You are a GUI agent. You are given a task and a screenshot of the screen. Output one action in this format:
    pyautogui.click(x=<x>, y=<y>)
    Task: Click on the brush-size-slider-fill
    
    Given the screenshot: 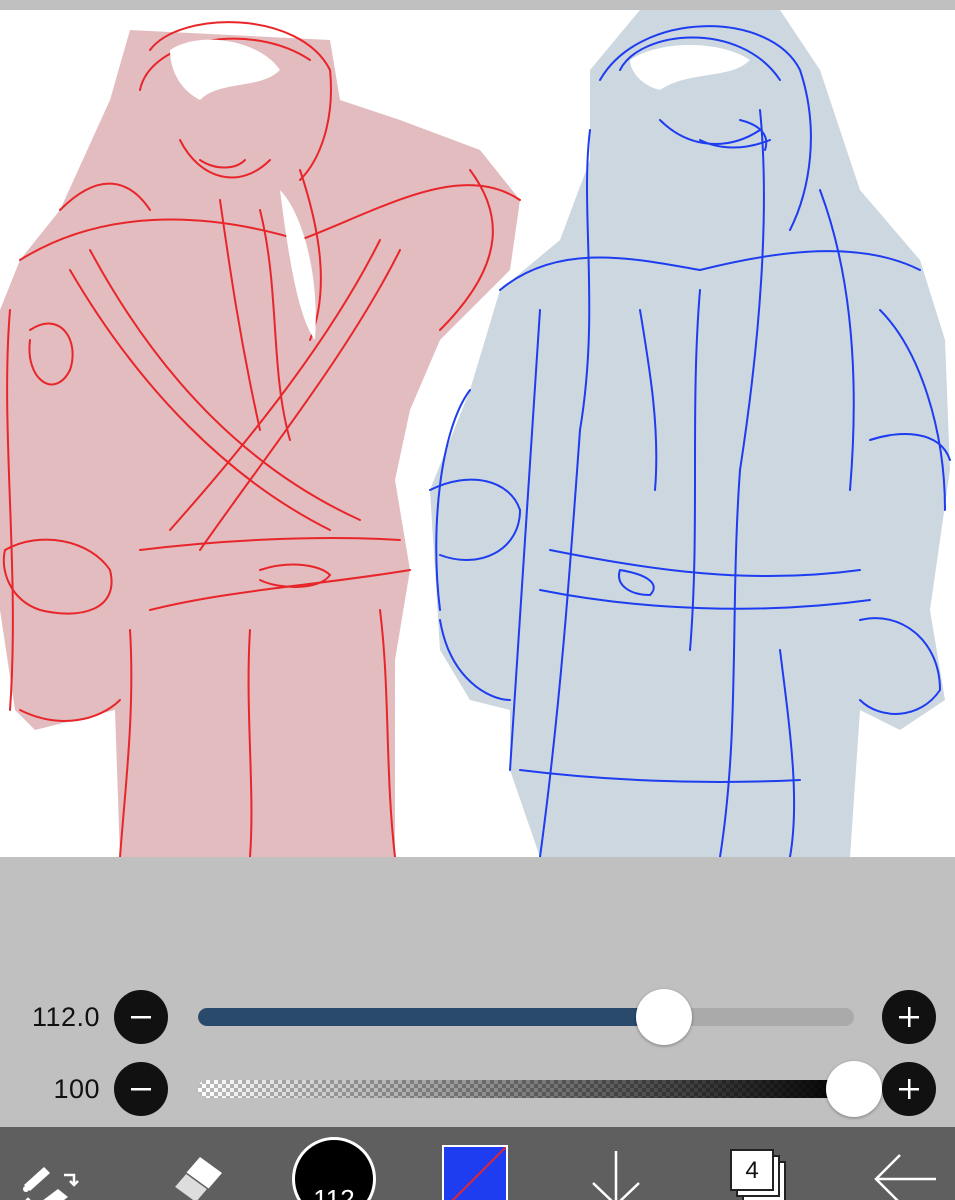 What is the action you would take?
    pyautogui.click(x=431, y=1017)
    